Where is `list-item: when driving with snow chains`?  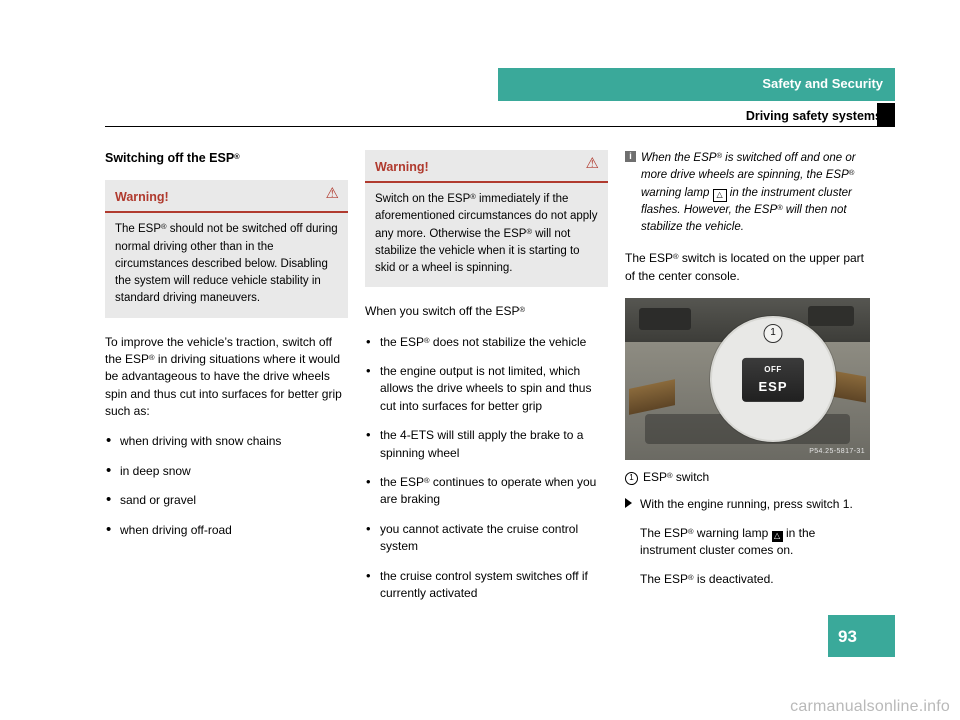 list-item: when driving with snow chains is located at coordinates (226, 441).